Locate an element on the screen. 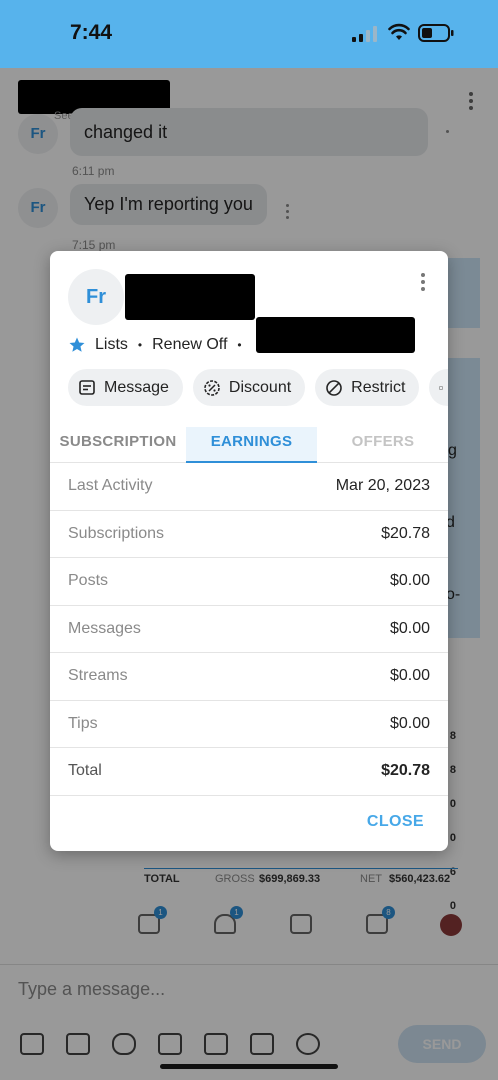  action-chips: Message Discount Restrict is located at coordinates (258, 388).